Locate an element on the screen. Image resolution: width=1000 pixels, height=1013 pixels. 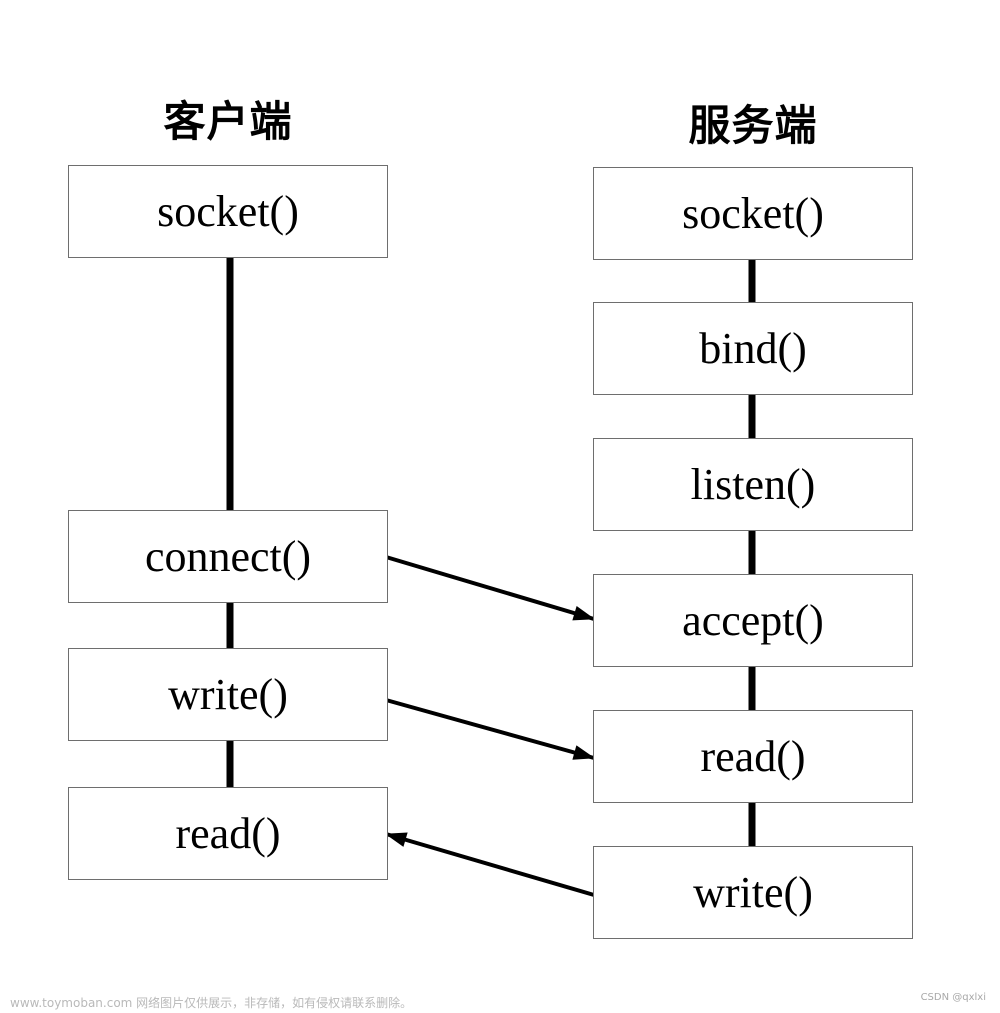
client-heading: 客户端 is located at coordinates (228, 121).